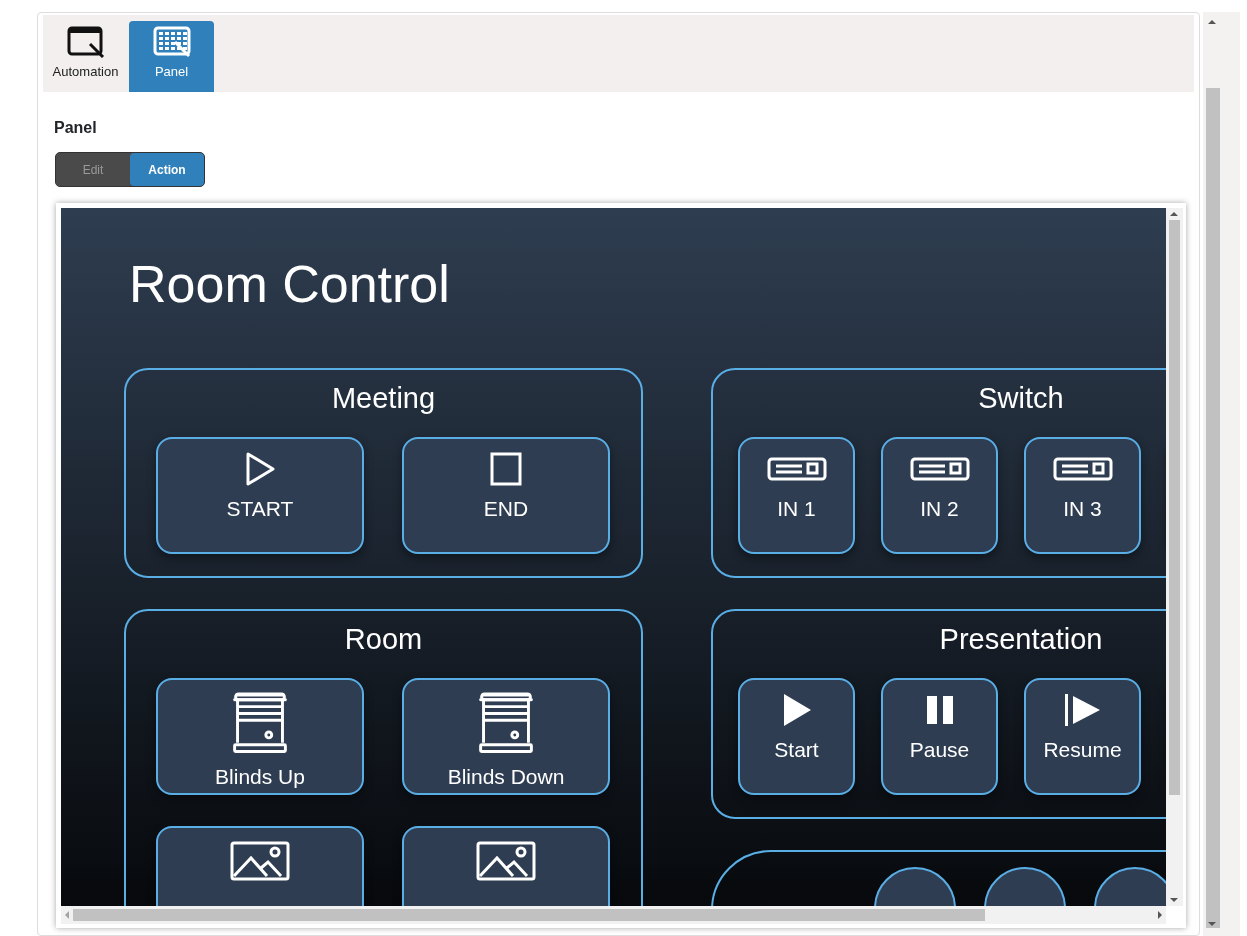  I want to click on panel-button: IN 1, so click(796, 495).